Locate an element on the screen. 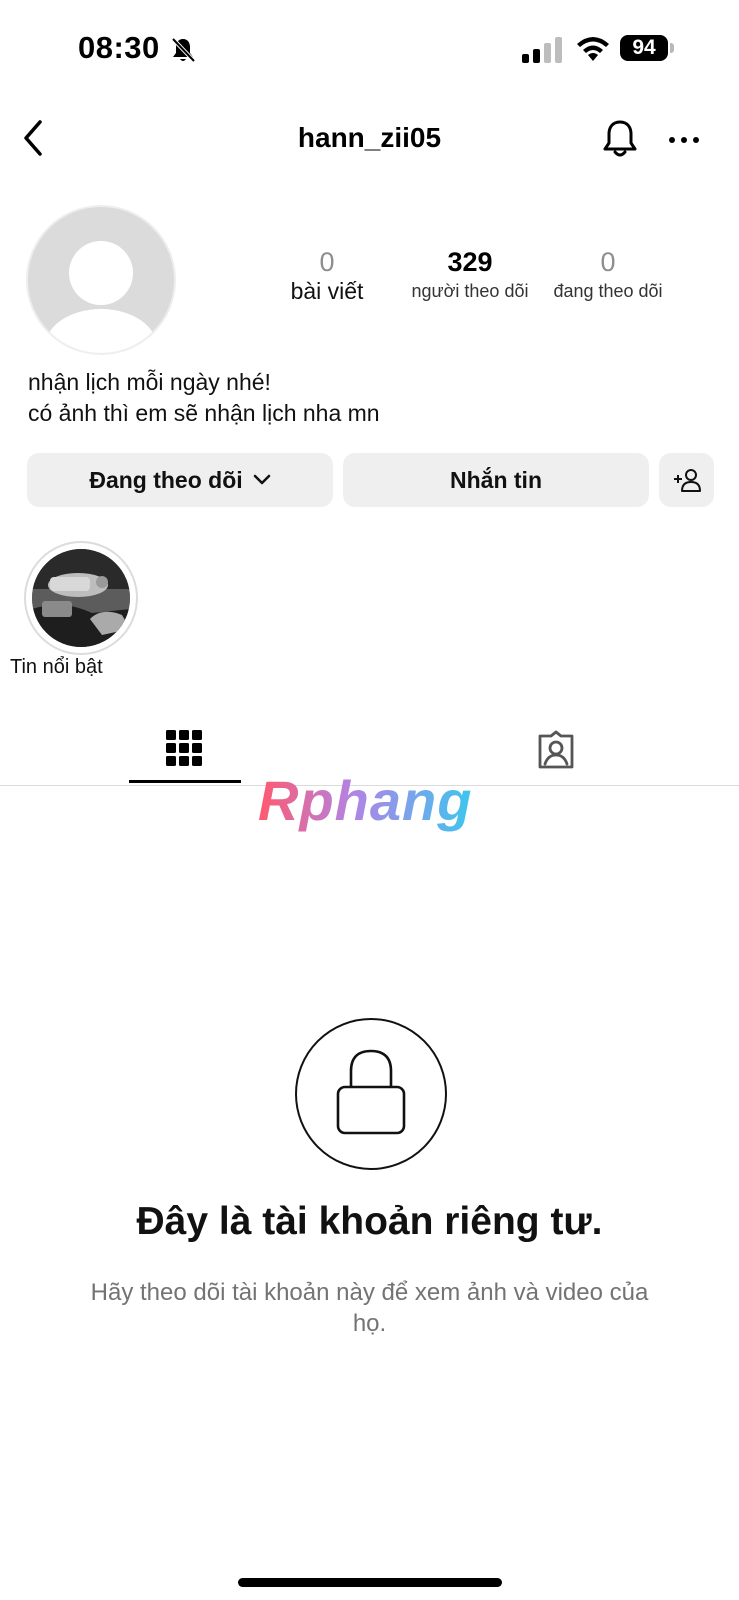 This screenshot has width=739, height=1600. active-tab-indicator is located at coordinates (185, 781).